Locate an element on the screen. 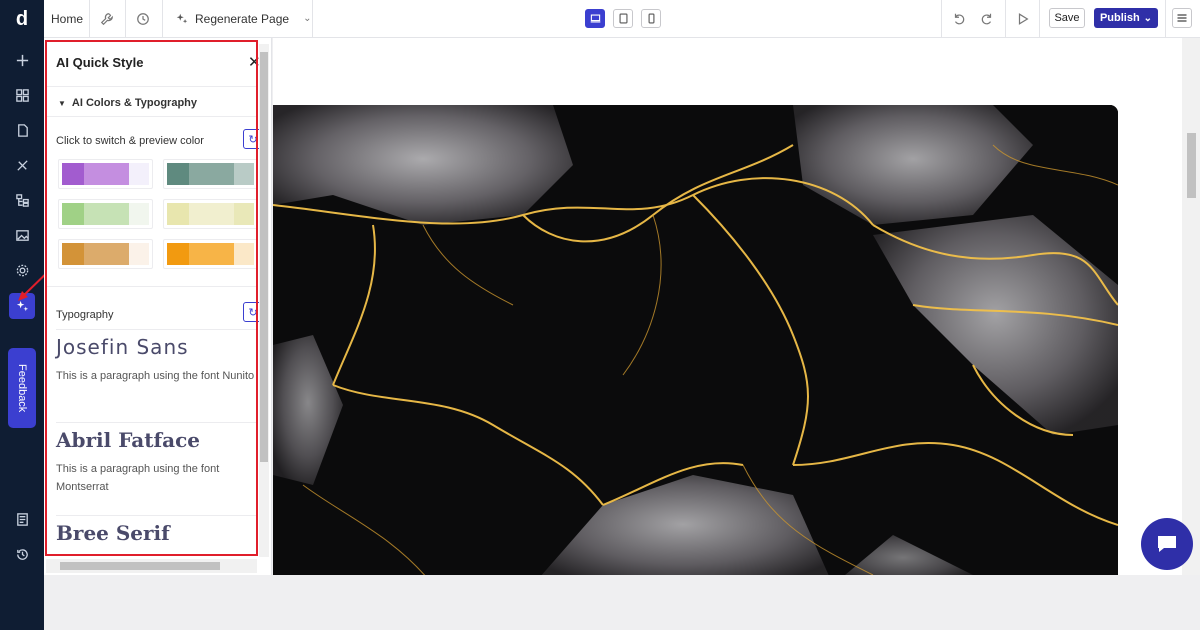 This screenshot has height=630, width=1200. feedback-label: Feedback is located at coordinates (22, 388).